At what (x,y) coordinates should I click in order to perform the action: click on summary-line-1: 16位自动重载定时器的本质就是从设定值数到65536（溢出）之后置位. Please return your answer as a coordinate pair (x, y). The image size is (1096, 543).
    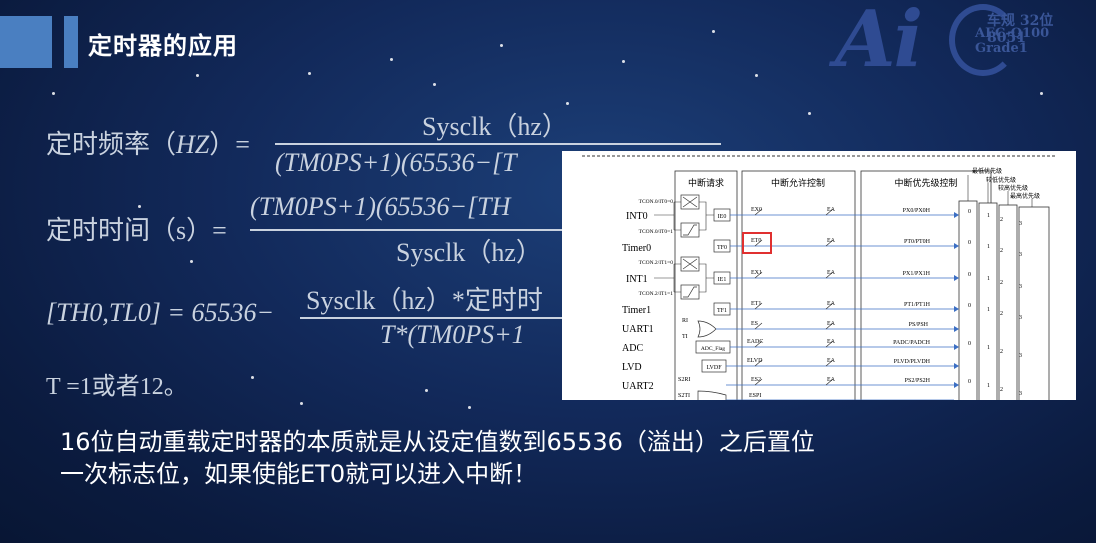
    Looking at the image, I should click on (437, 442).